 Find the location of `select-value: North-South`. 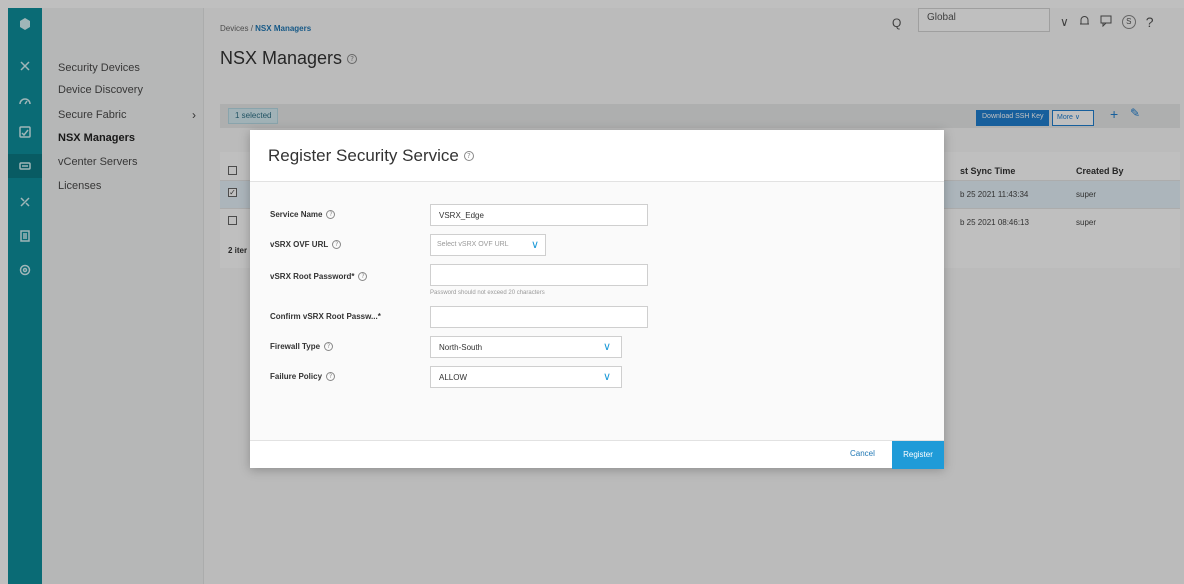

select-value: North-South is located at coordinates (461, 347).